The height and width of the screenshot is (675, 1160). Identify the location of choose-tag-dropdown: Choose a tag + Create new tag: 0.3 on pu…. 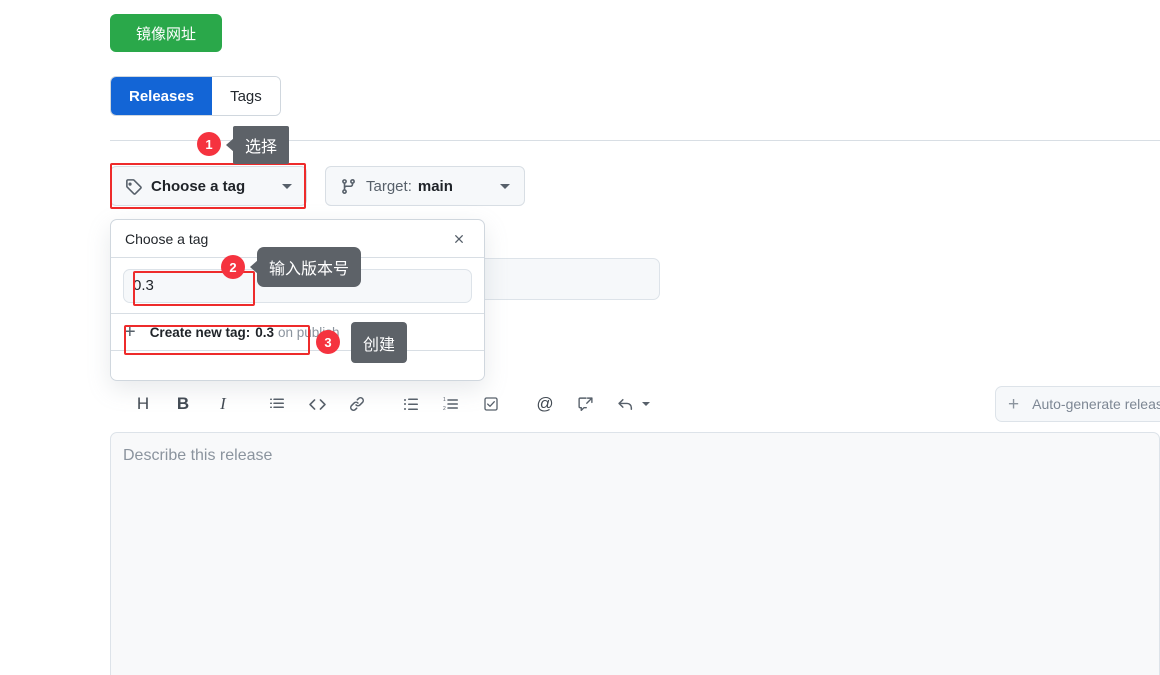
(297, 300).